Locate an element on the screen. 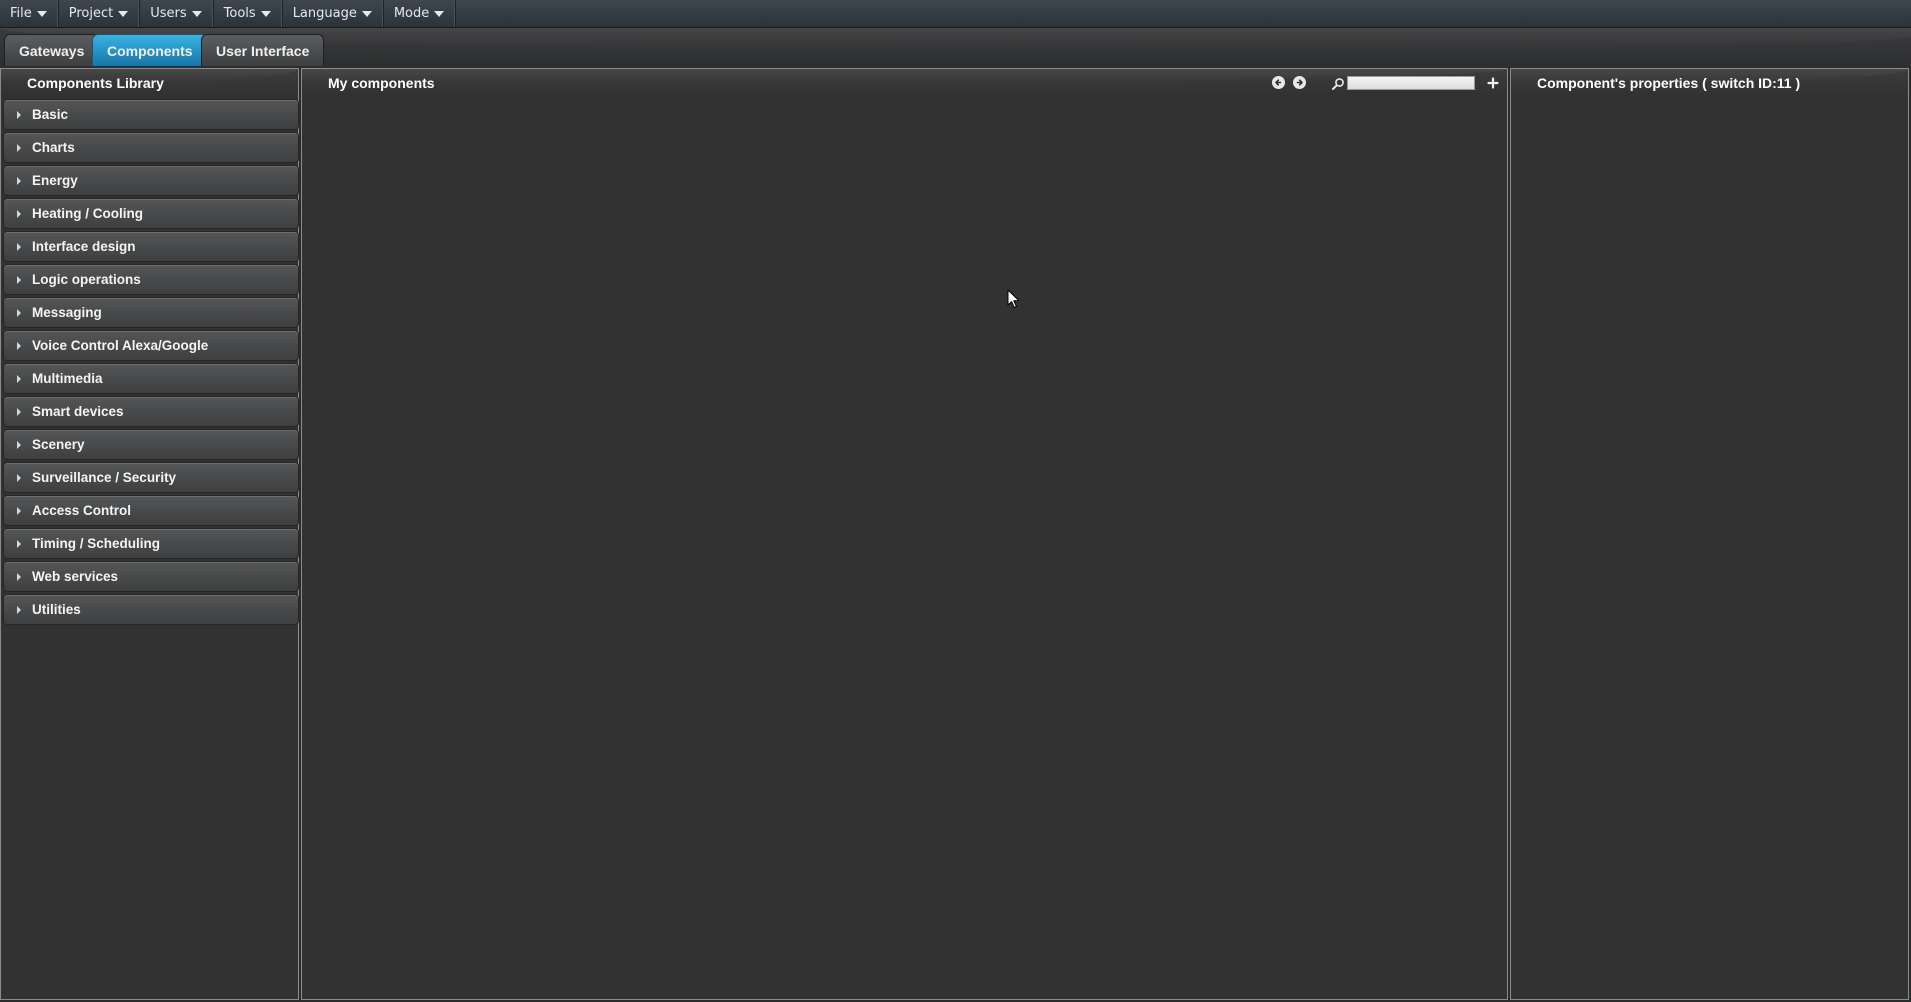  menu-tools-label: Tools is located at coordinates (239, 13).